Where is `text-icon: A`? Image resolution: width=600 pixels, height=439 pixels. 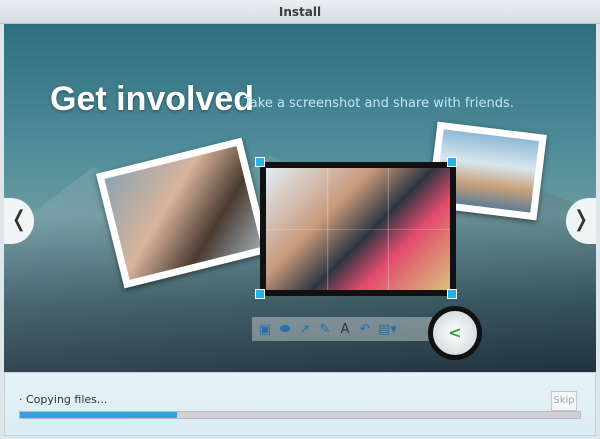 text-icon: A is located at coordinates (345, 329).